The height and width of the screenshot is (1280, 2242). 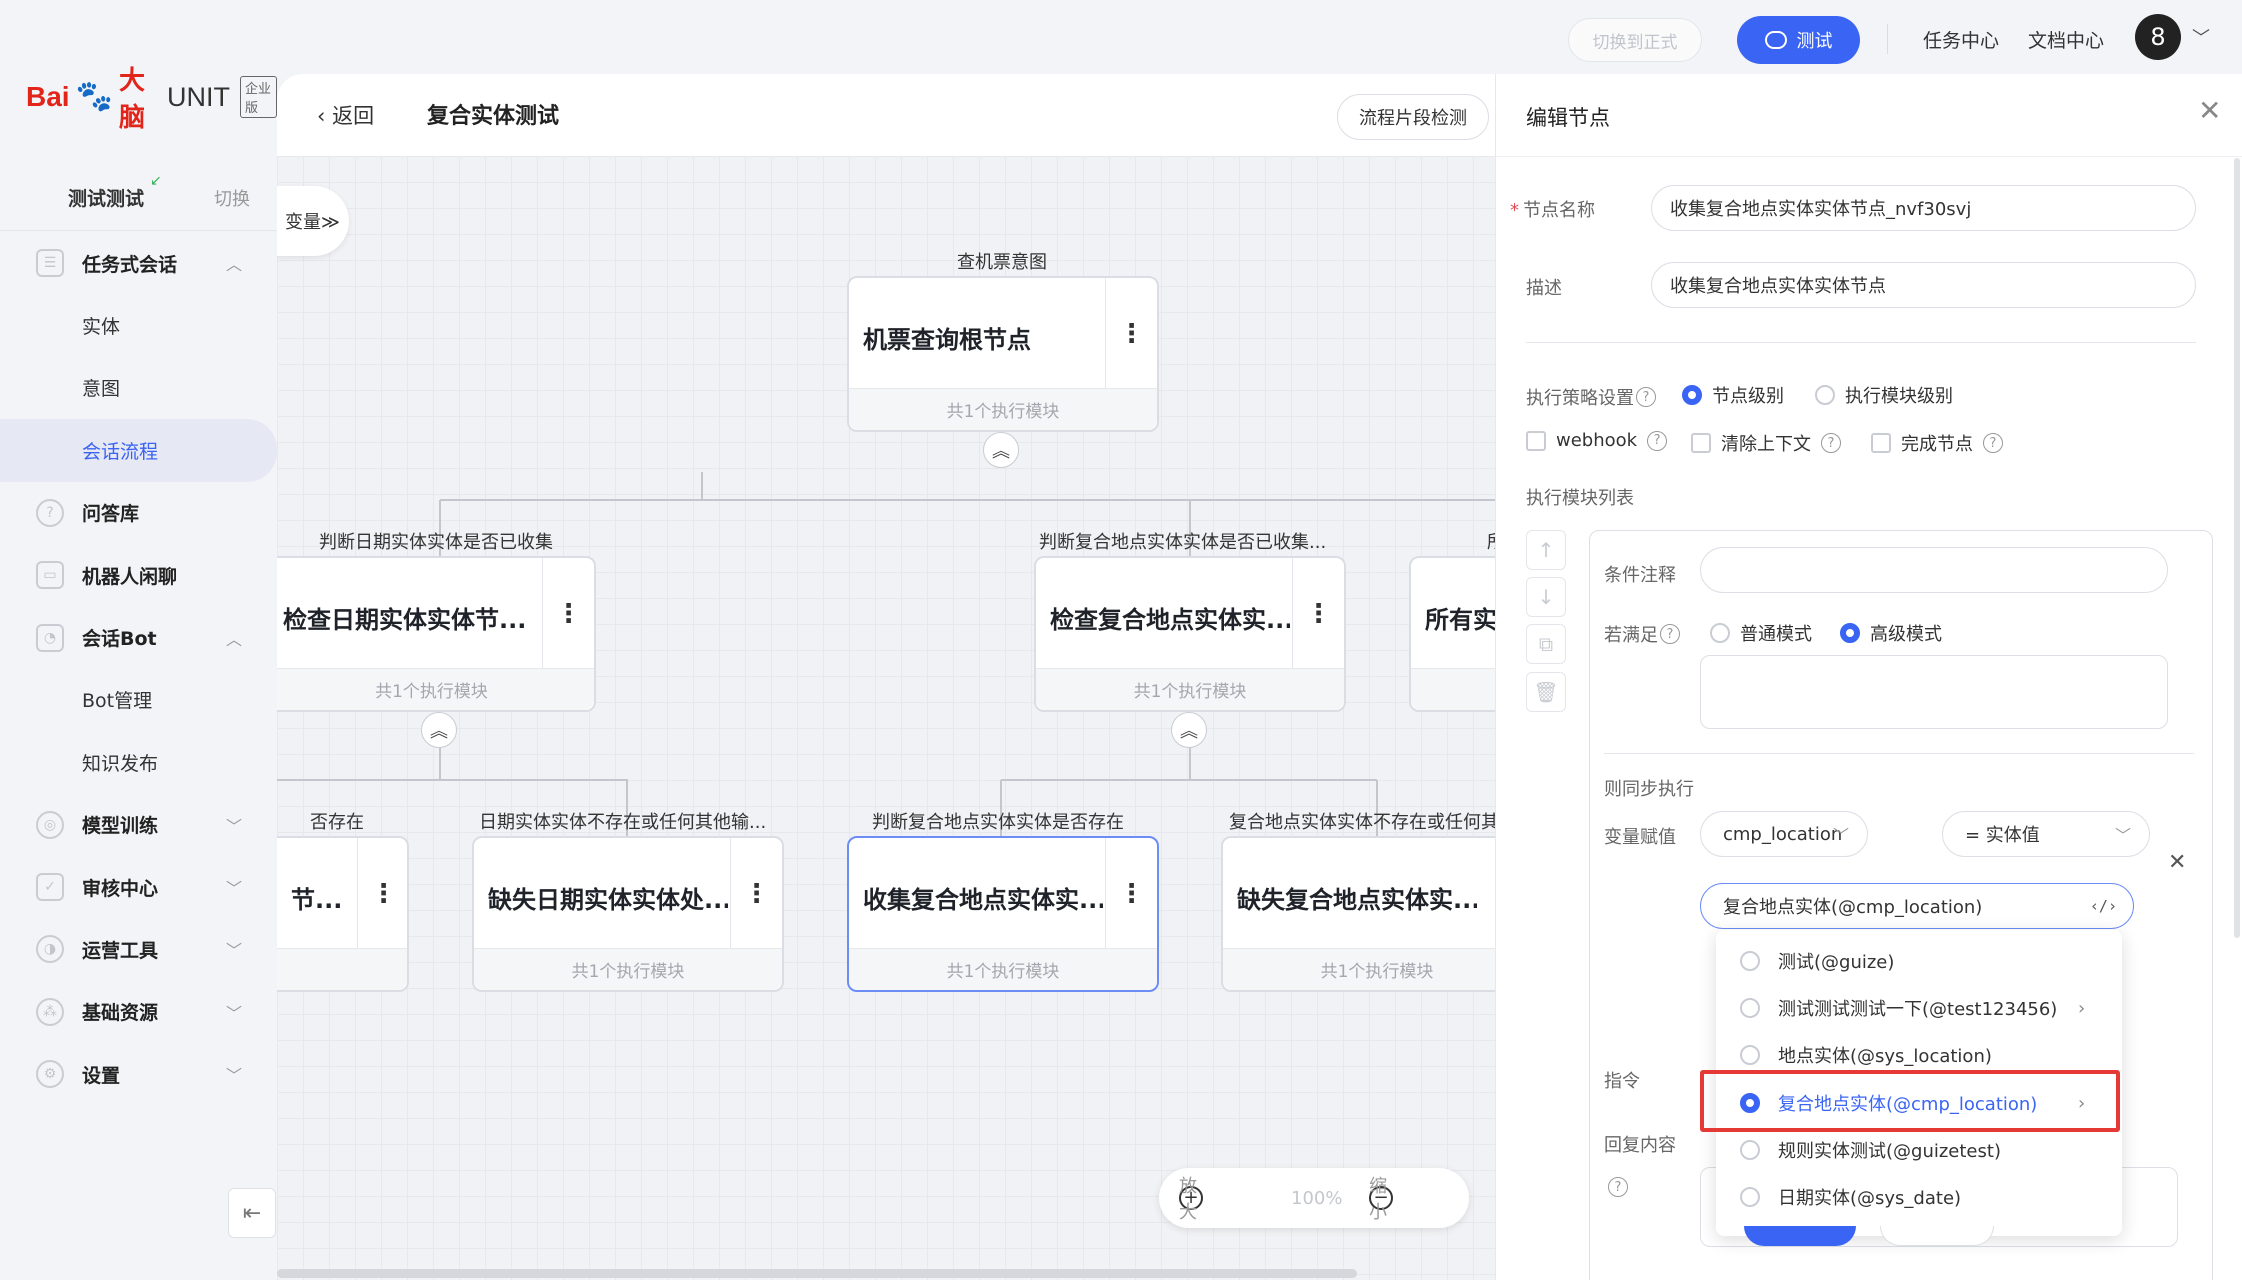 What do you see at coordinates (628, 914) in the screenshot?
I see `flow-node-missing-date: 缺失日期实体实体处... ⋮ 共1个执行模块` at bounding box center [628, 914].